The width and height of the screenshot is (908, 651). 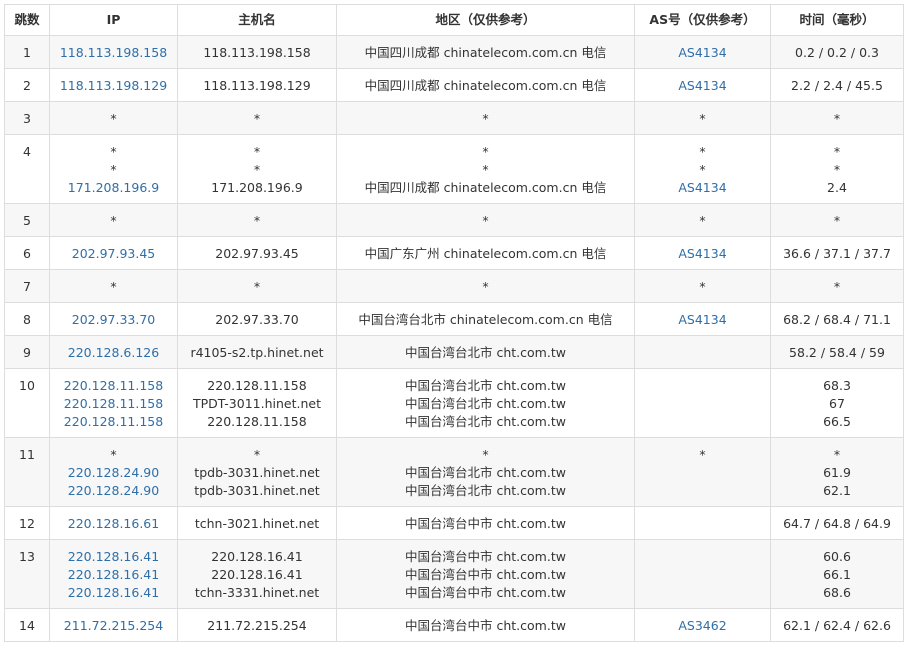 What do you see at coordinates (837, 574) in the screenshot?
I see `latency-text: 66.1` at bounding box center [837, 574].